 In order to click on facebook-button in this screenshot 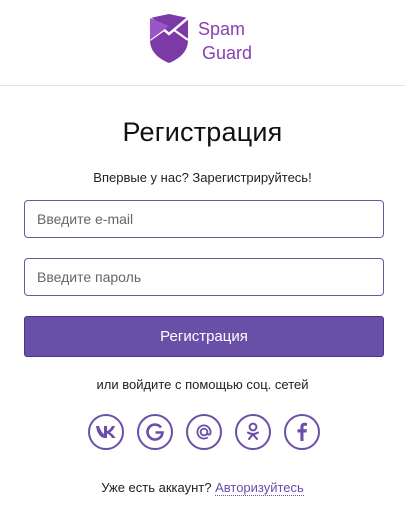, I will do `click(302, 432)`.